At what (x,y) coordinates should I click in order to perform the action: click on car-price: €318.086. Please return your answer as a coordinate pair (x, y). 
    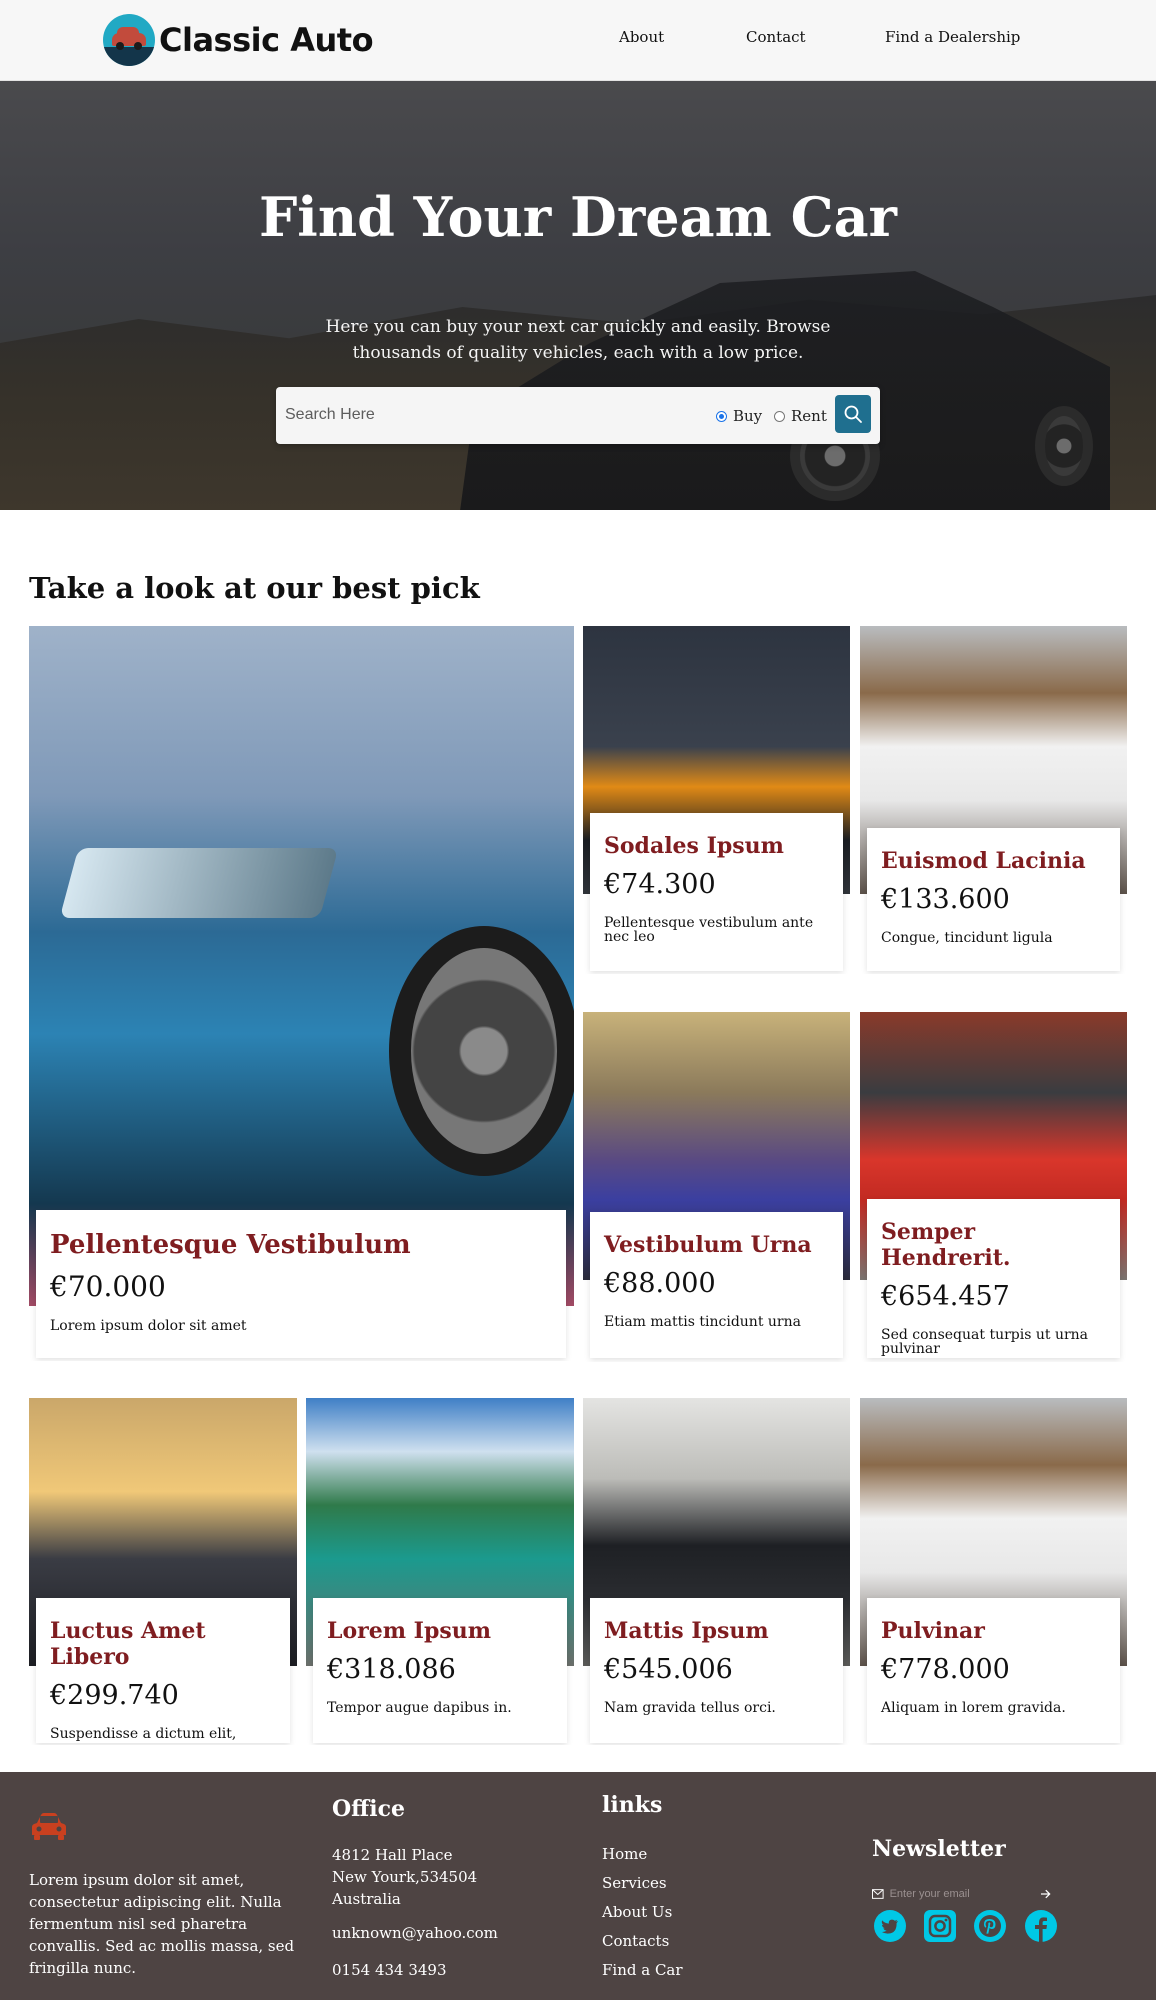
    Looking at the image, I should click on (391, 1669).